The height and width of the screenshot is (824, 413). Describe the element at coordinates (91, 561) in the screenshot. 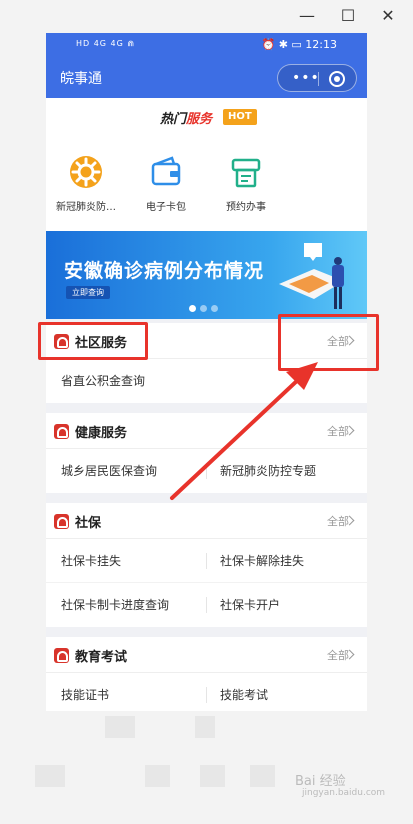

I see `service-item: 社保卡挂失` at that location.